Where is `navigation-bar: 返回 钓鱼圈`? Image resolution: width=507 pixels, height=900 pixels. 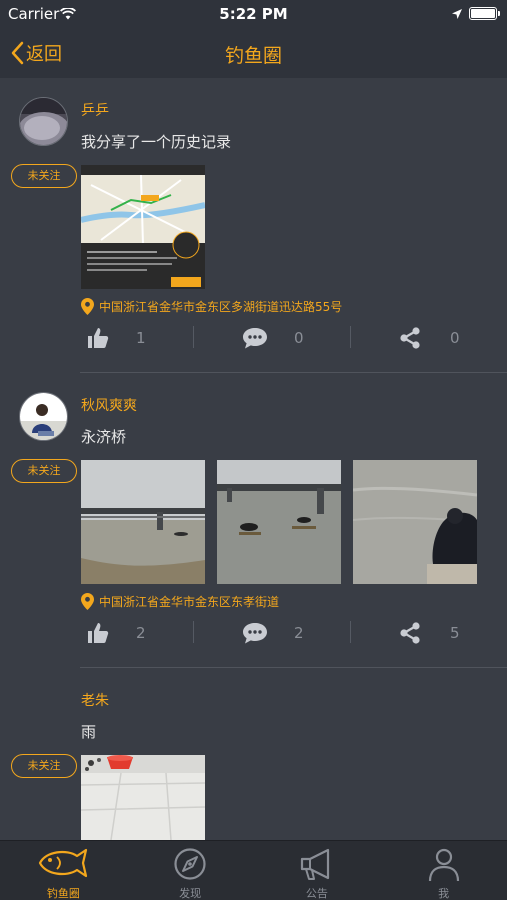
navigation-bar: 返回 钓鱼圈 is located at coordinates (253, 53).